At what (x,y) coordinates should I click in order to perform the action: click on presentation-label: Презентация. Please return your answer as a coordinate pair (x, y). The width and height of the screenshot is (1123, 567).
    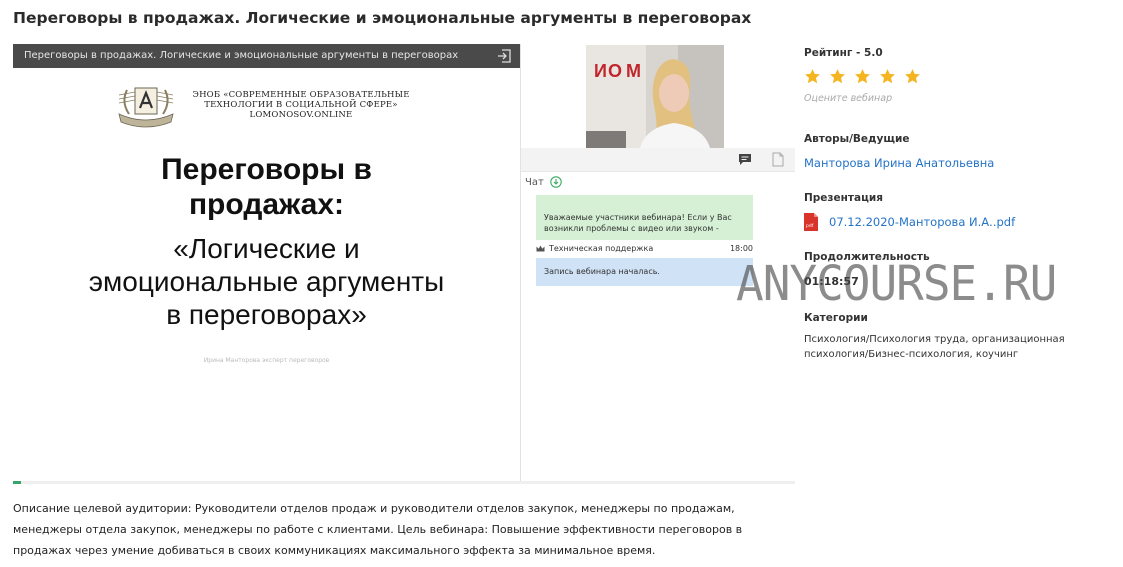
    Looking at the image, I should click on (843, 198).